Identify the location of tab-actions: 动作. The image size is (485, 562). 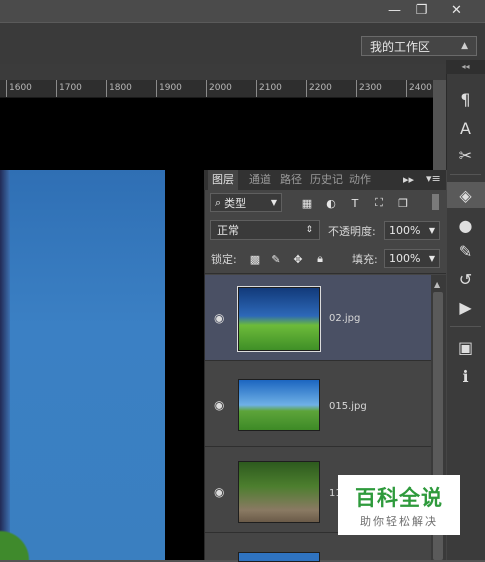
(360, 180).